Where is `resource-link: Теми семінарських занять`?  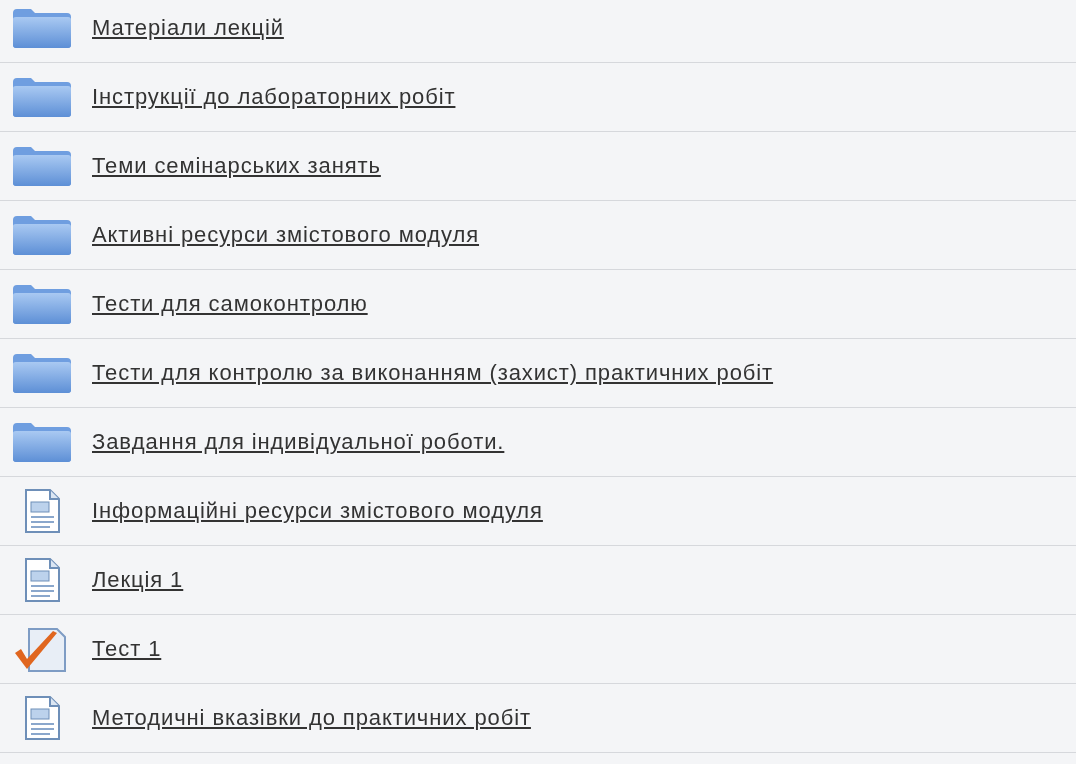
resource-link: Теми семінарських занять is located at coordinates (236, 166).